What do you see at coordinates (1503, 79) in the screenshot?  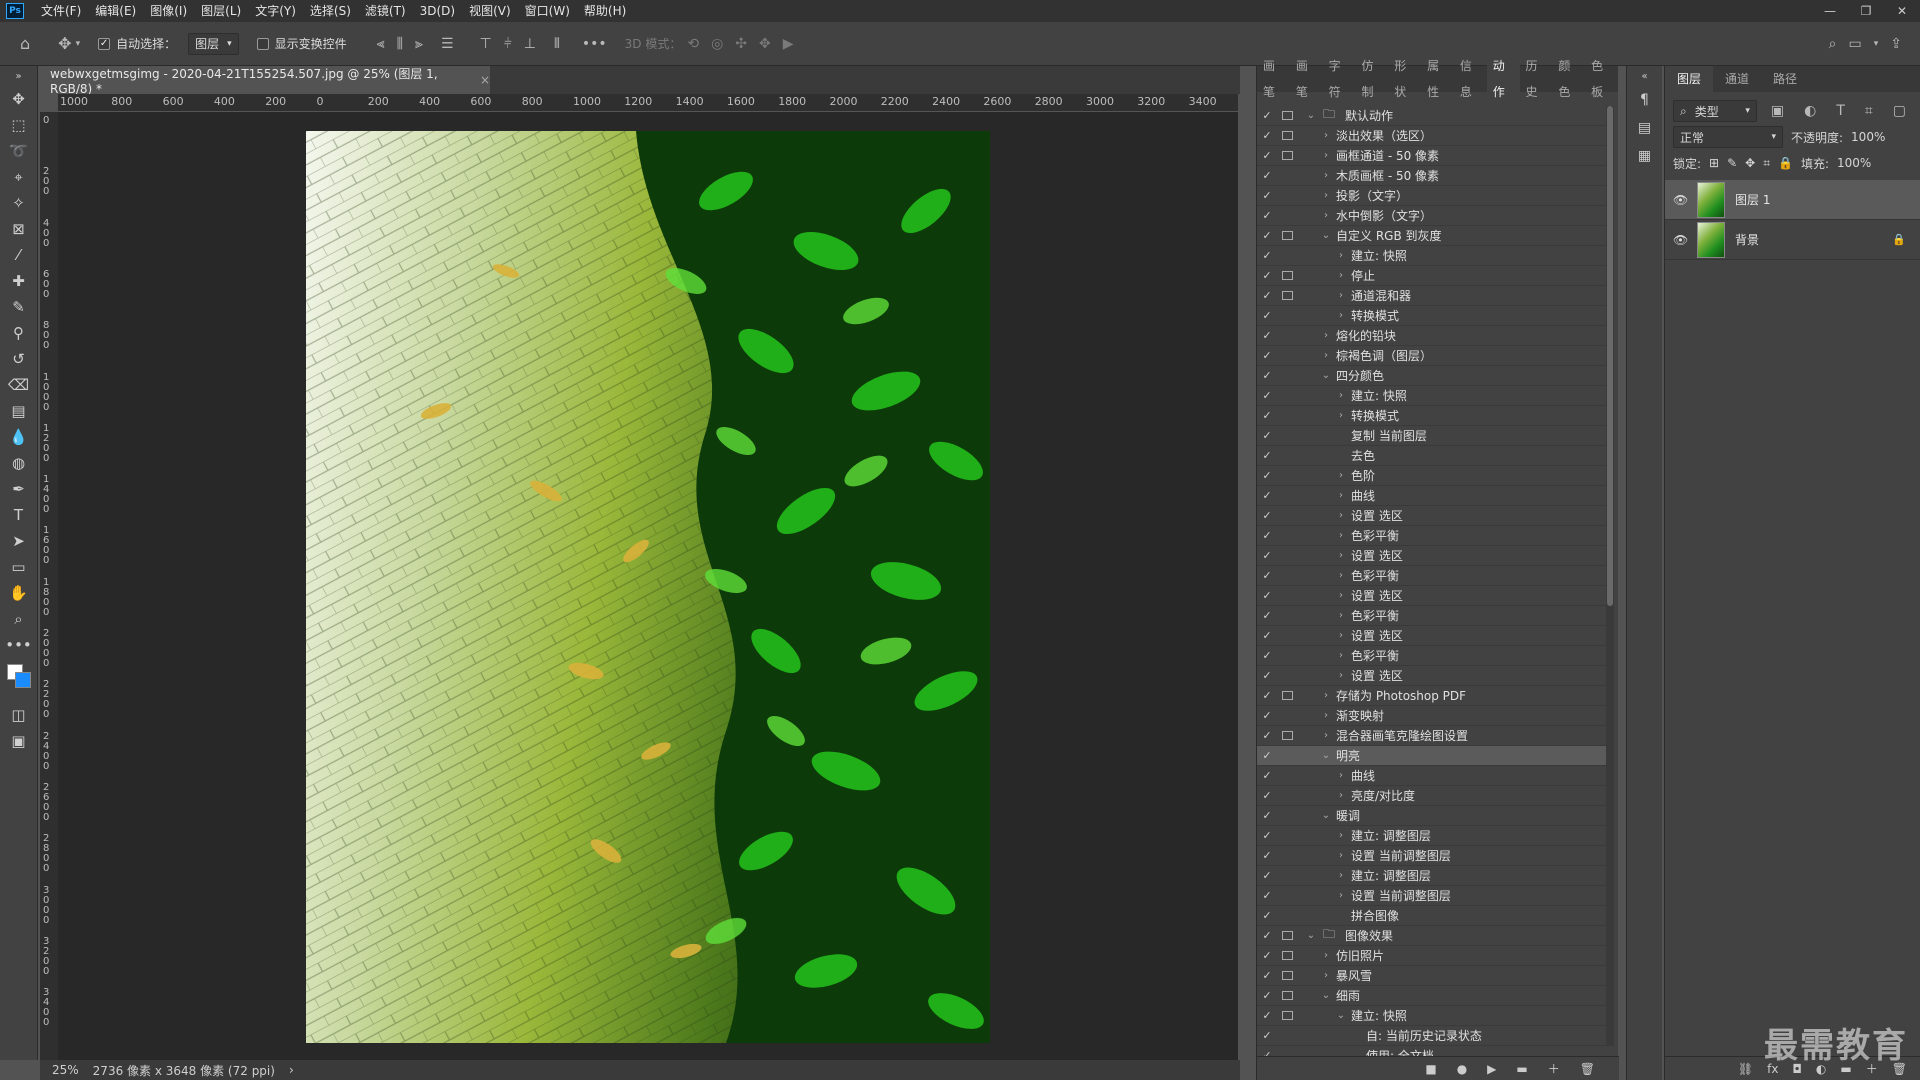 I see `actions-tab-7: 动作` at bounding box center [1503, 79].